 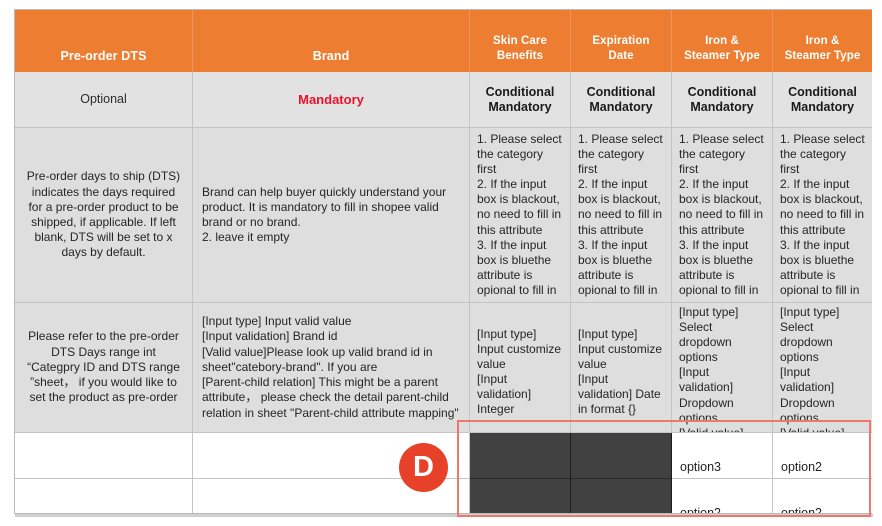 I want to click on column-header-expiration-date: Expiration Date, so click(x=621, y=41).